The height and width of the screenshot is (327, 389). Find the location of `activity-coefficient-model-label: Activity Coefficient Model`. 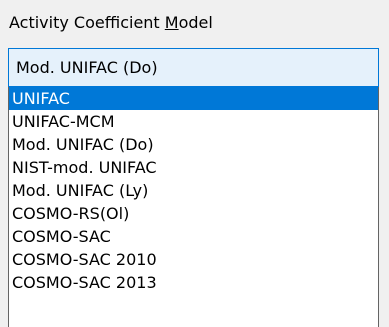

activity-coefficient-model-label: Activity Coefficient Model is located at coordinates (111, 23).